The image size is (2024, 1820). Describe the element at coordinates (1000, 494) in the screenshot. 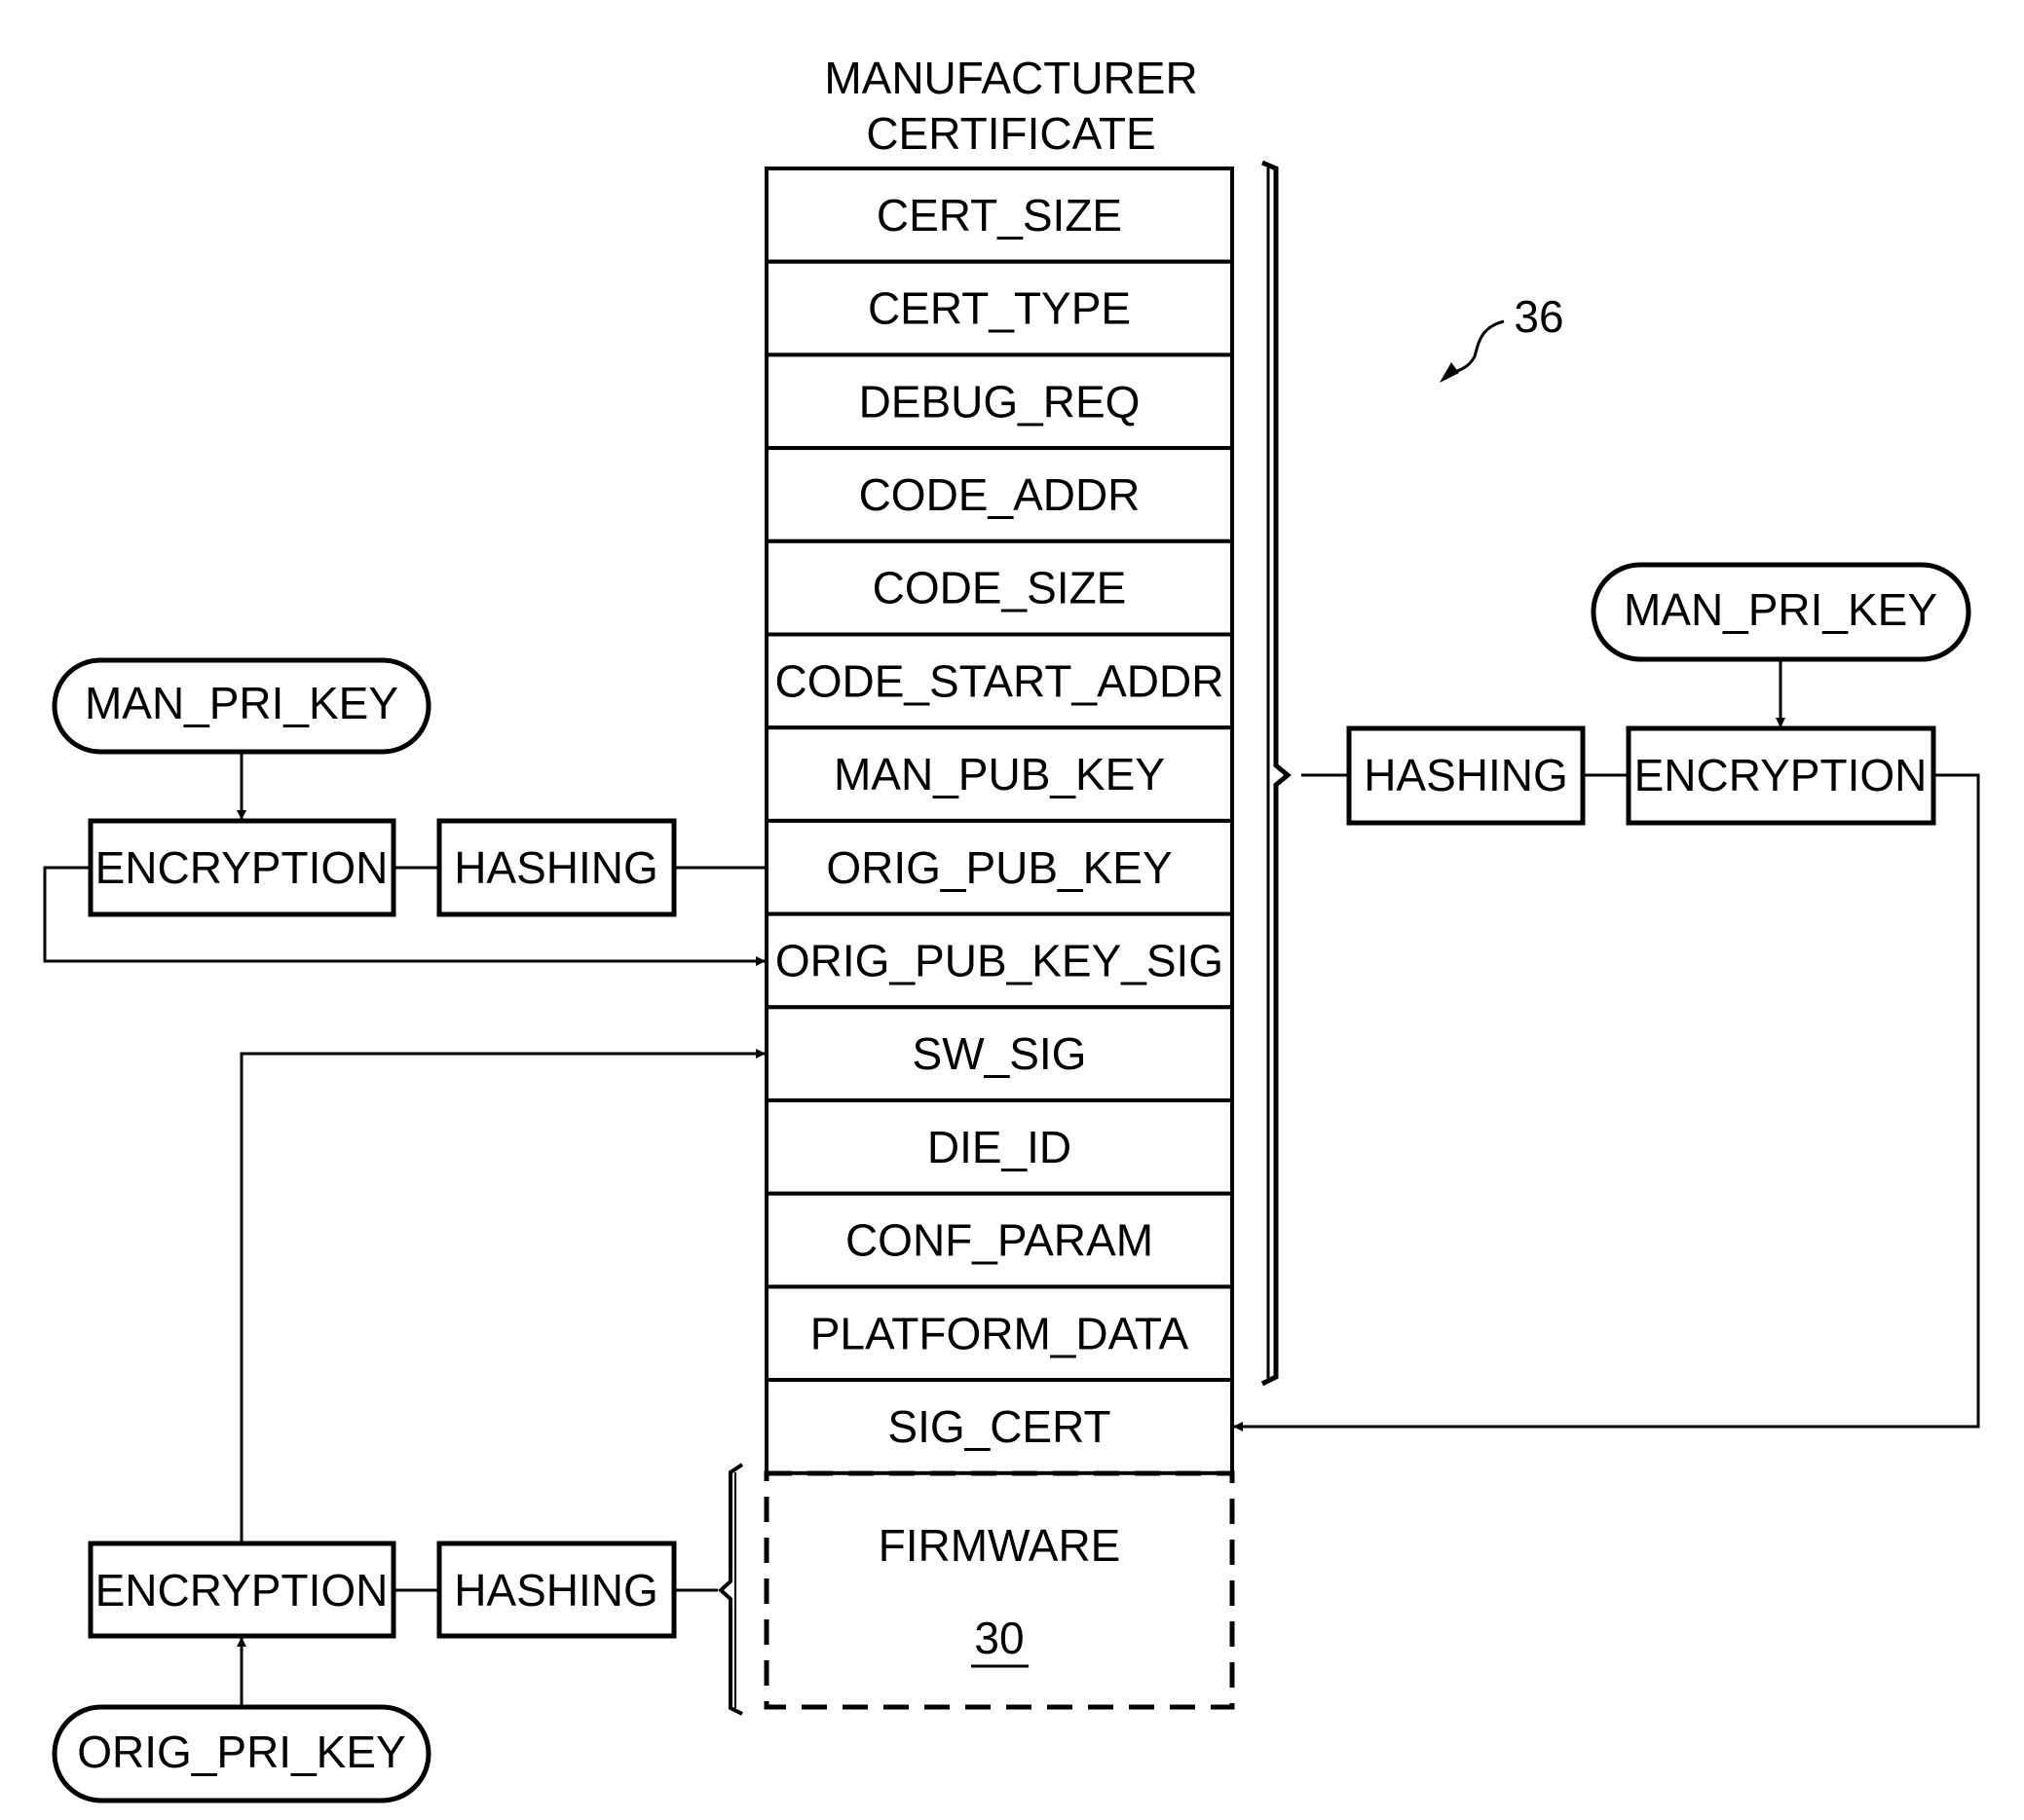

I see `certificate-field-label: CODE_ADDR` at that location.